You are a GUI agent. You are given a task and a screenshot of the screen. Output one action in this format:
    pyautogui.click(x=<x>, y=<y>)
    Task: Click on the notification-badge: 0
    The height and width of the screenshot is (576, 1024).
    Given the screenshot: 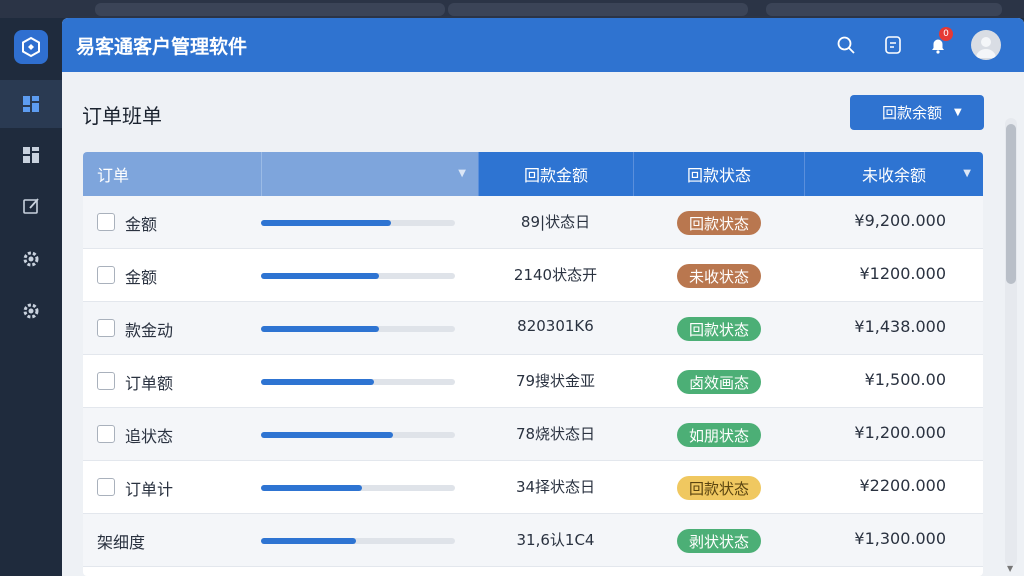 What is the action you would take?
    pyautogui.click(x=946, y=34)
    